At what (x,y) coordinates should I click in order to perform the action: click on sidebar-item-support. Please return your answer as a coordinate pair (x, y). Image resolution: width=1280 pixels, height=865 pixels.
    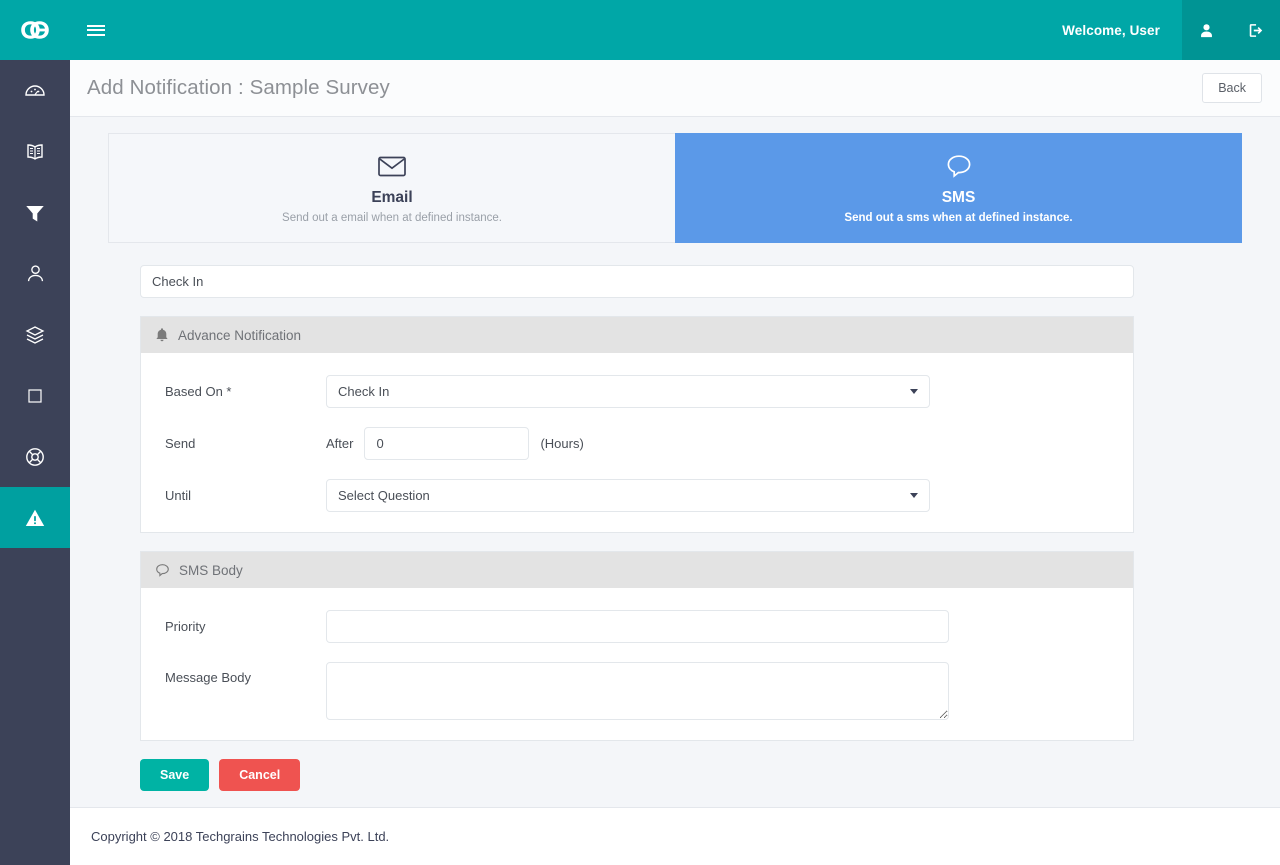
    Looking at the image, I should click on (35, 456).